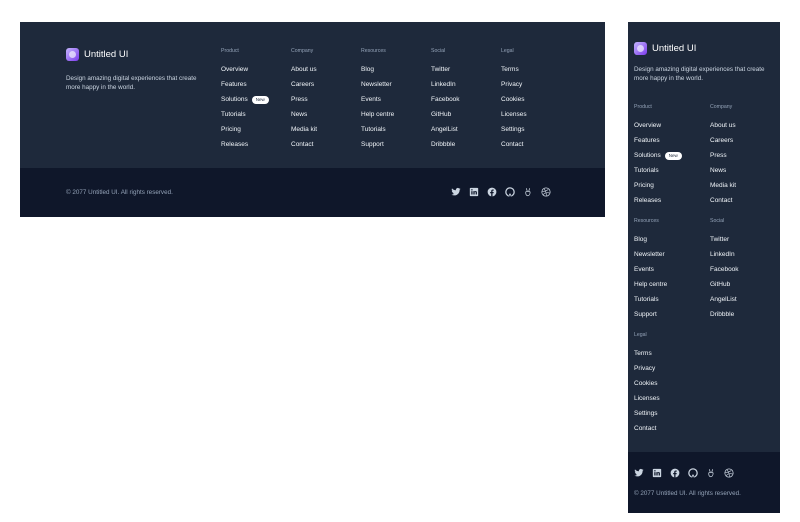 This screenshot has height=522, width=800. Describe the element at coordinates (233, 114) in the screenshot. I see `link-label: Tutorials` at that location.